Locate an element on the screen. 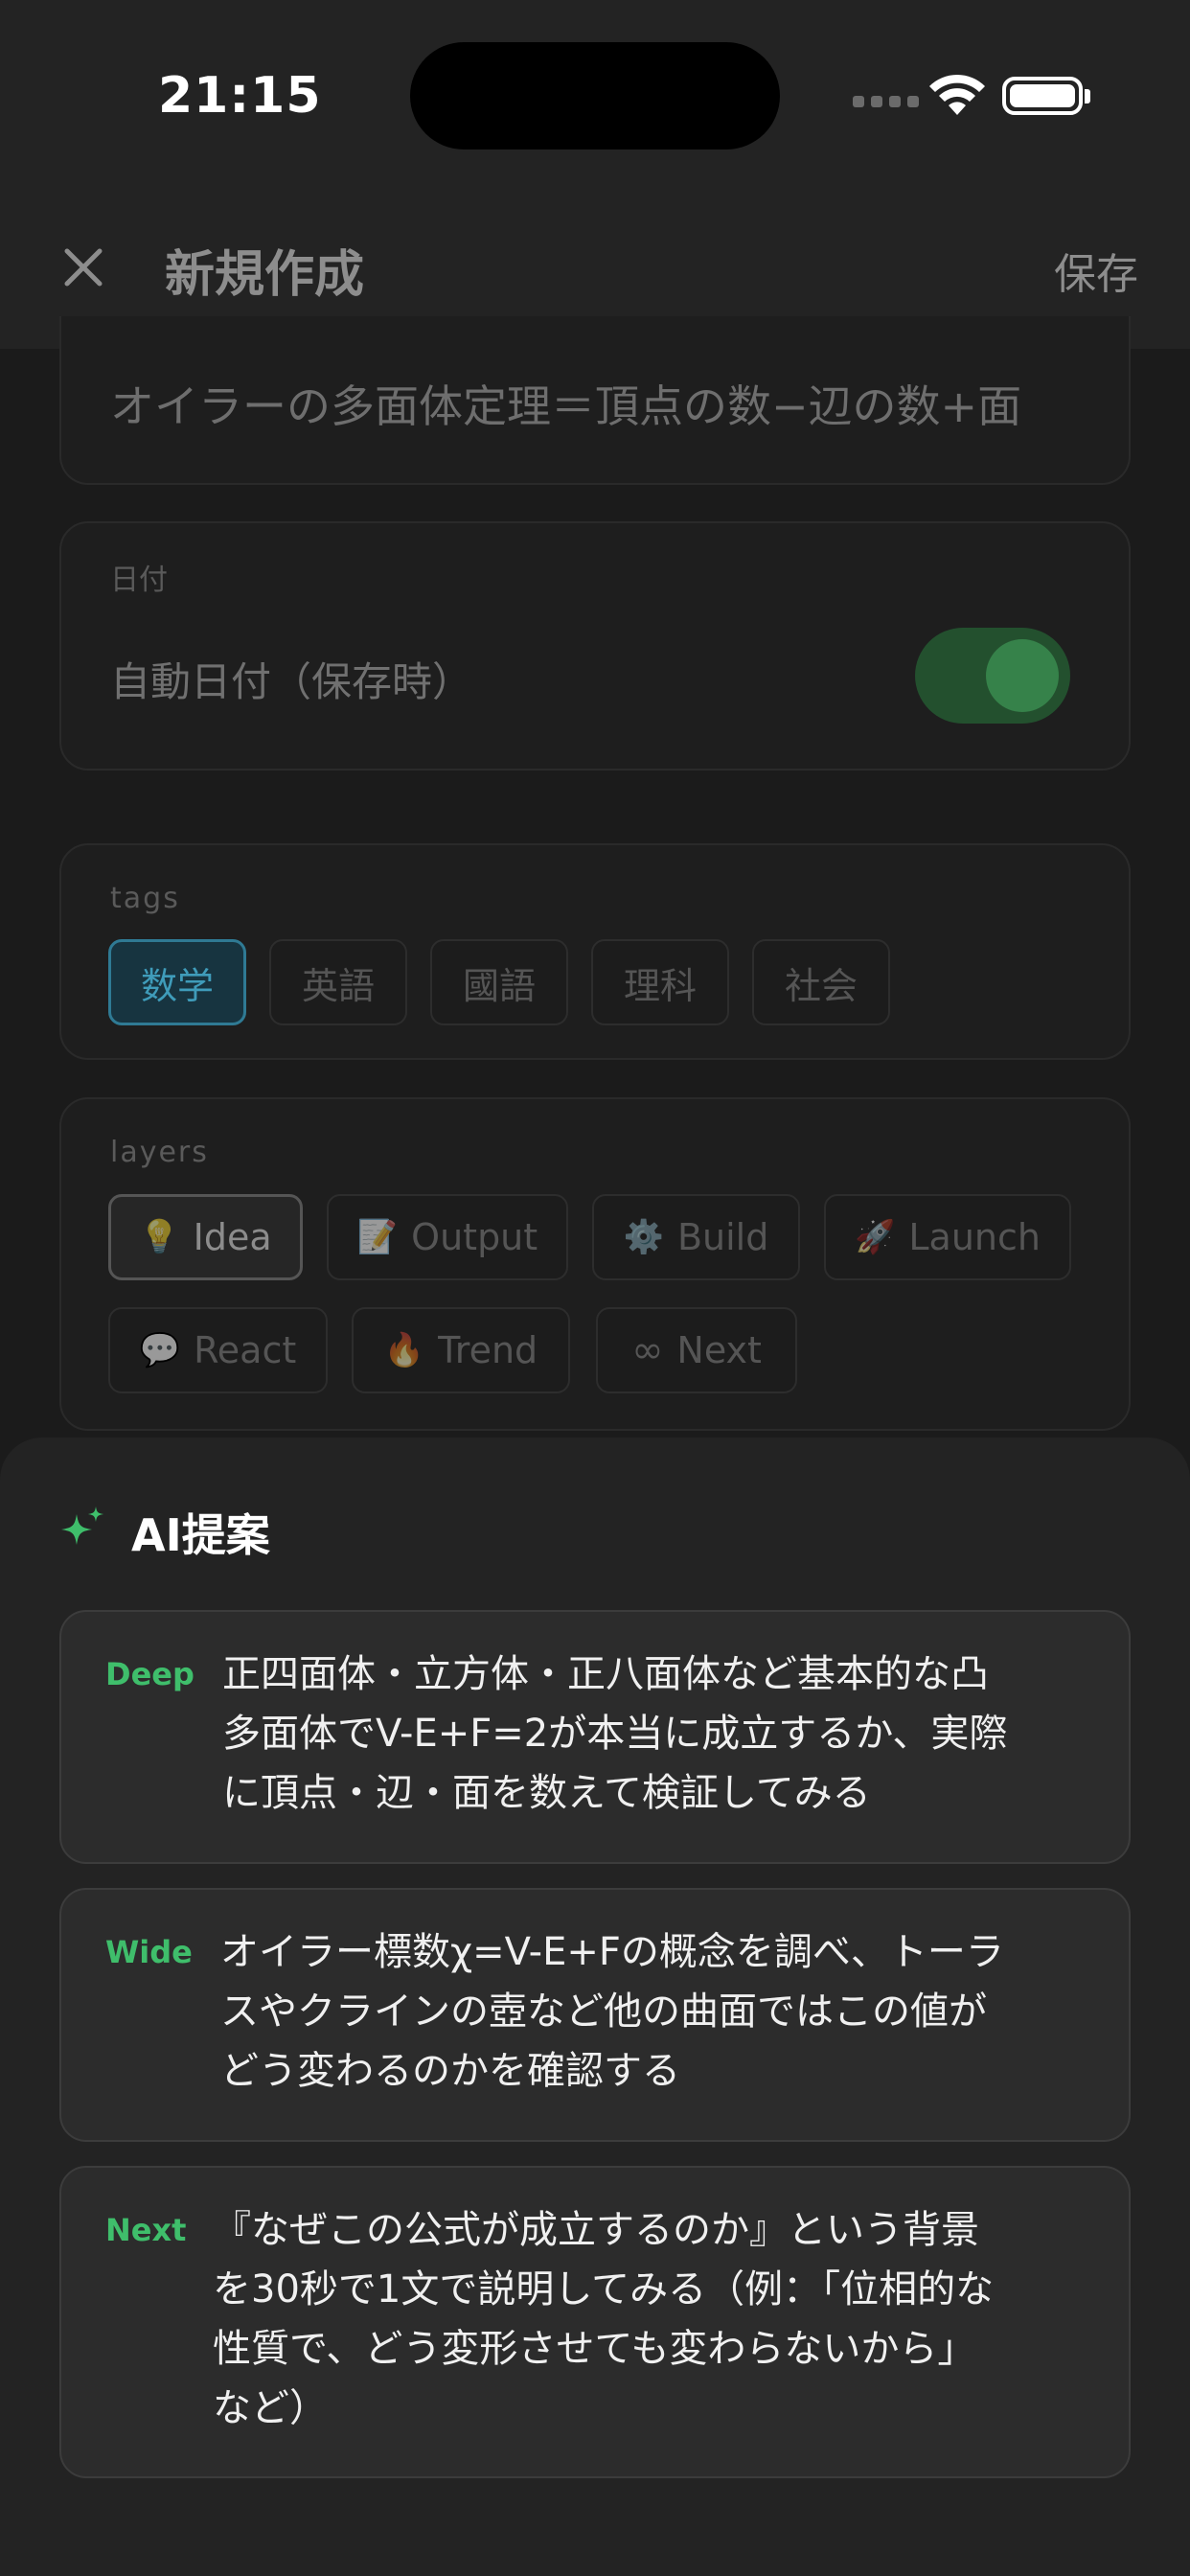 Image resolution: width=1190 pixels, height=2576 pixels. layer-chip-launch: 🚀 Launch is located at coordinates (948, 1237).